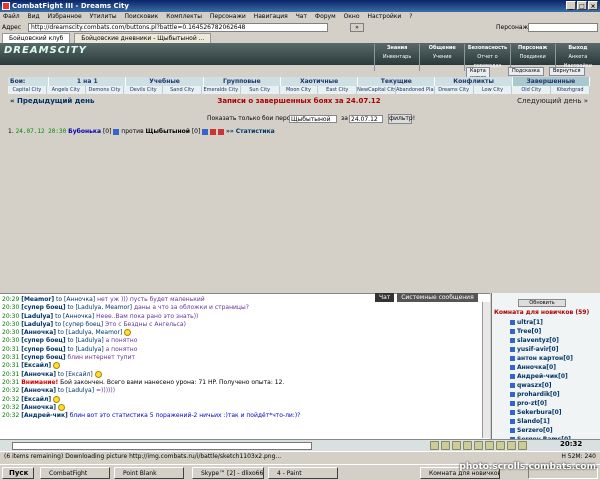  Describe the element at coordinates (271, 16) in the screenshot. I see `menu-nav: Навигация` at that location.